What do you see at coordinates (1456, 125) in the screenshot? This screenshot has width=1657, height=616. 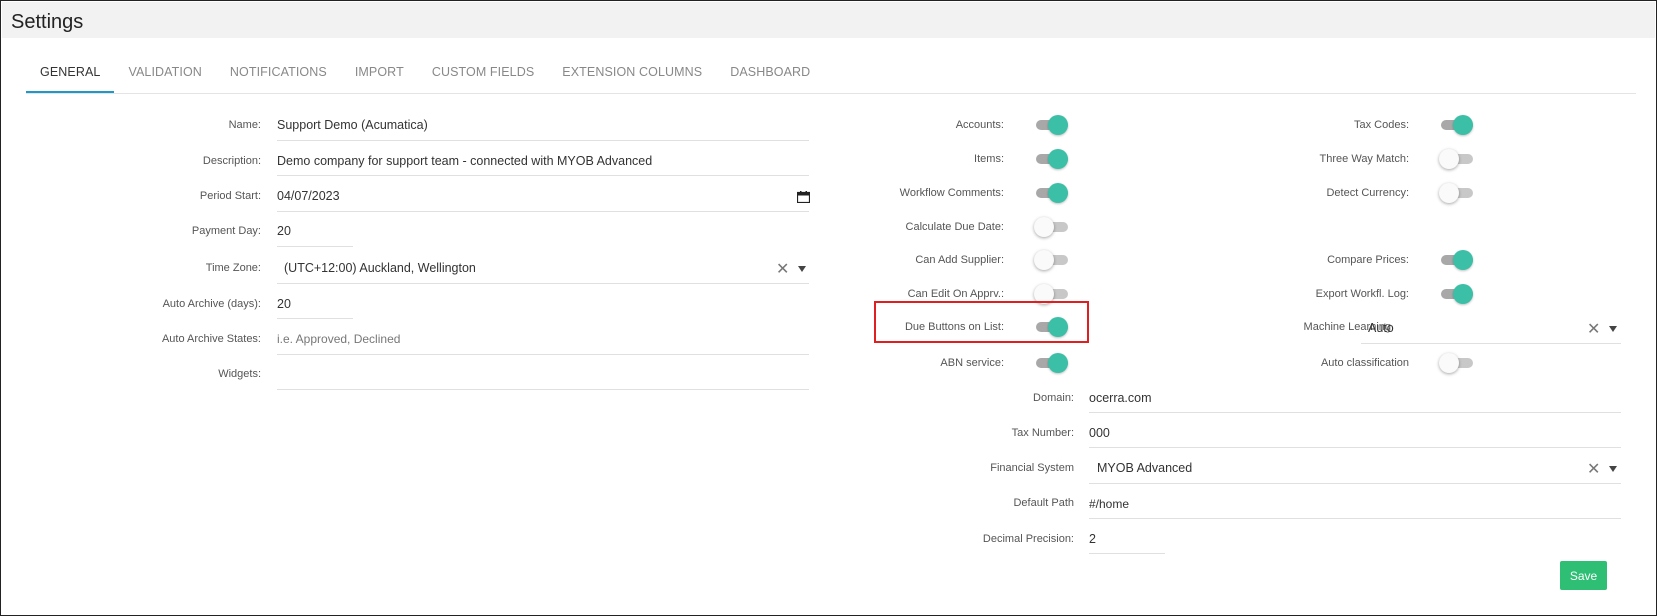 I see `tax-codes-toggle` at bounding box center [1456, 125].